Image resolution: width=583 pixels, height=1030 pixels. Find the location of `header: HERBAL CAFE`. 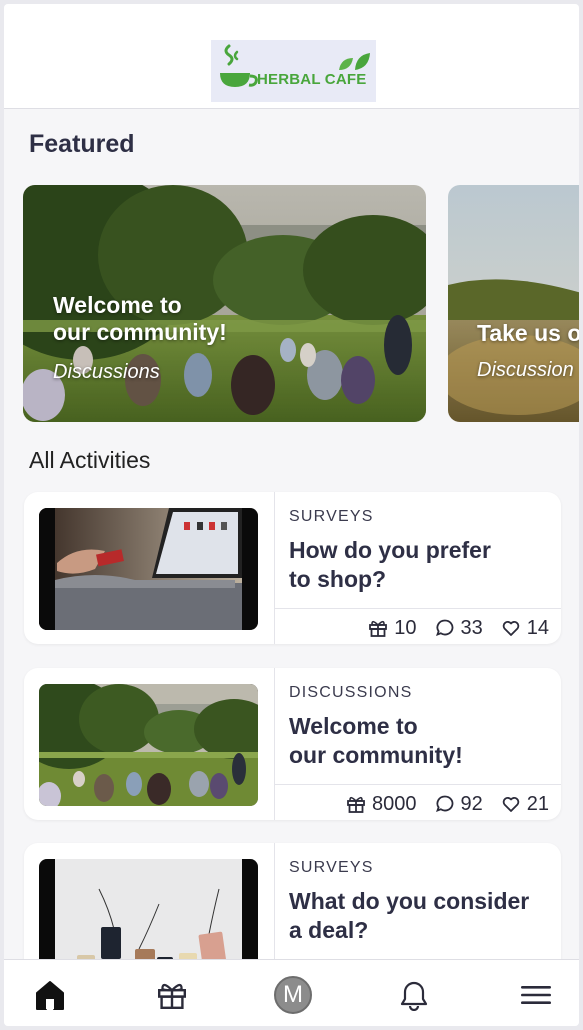

header: HERBAL CAFE is located at coordinates (291, 56).